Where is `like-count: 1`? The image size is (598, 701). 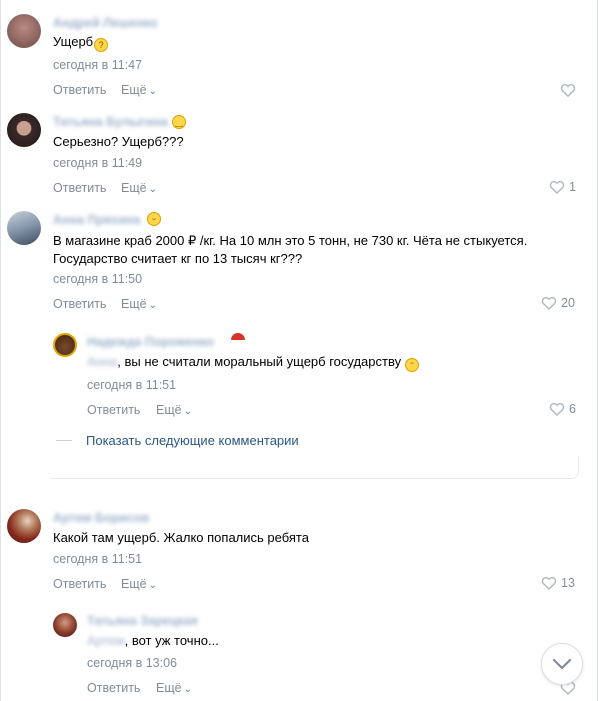
like-count: 1 is located at coordinates (572, 187).